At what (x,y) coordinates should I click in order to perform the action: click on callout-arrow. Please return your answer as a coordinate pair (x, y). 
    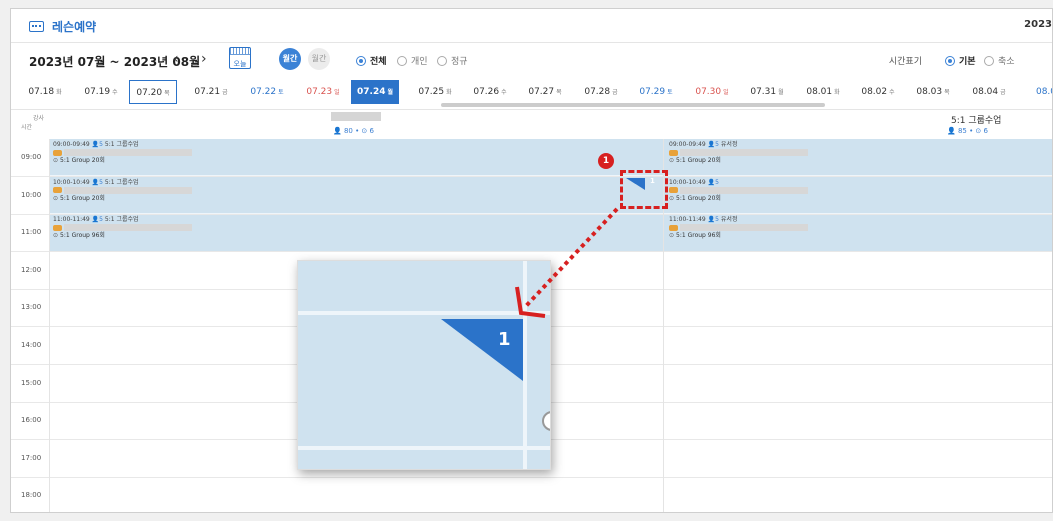
    Looking at the image, I should click on (567, 262).